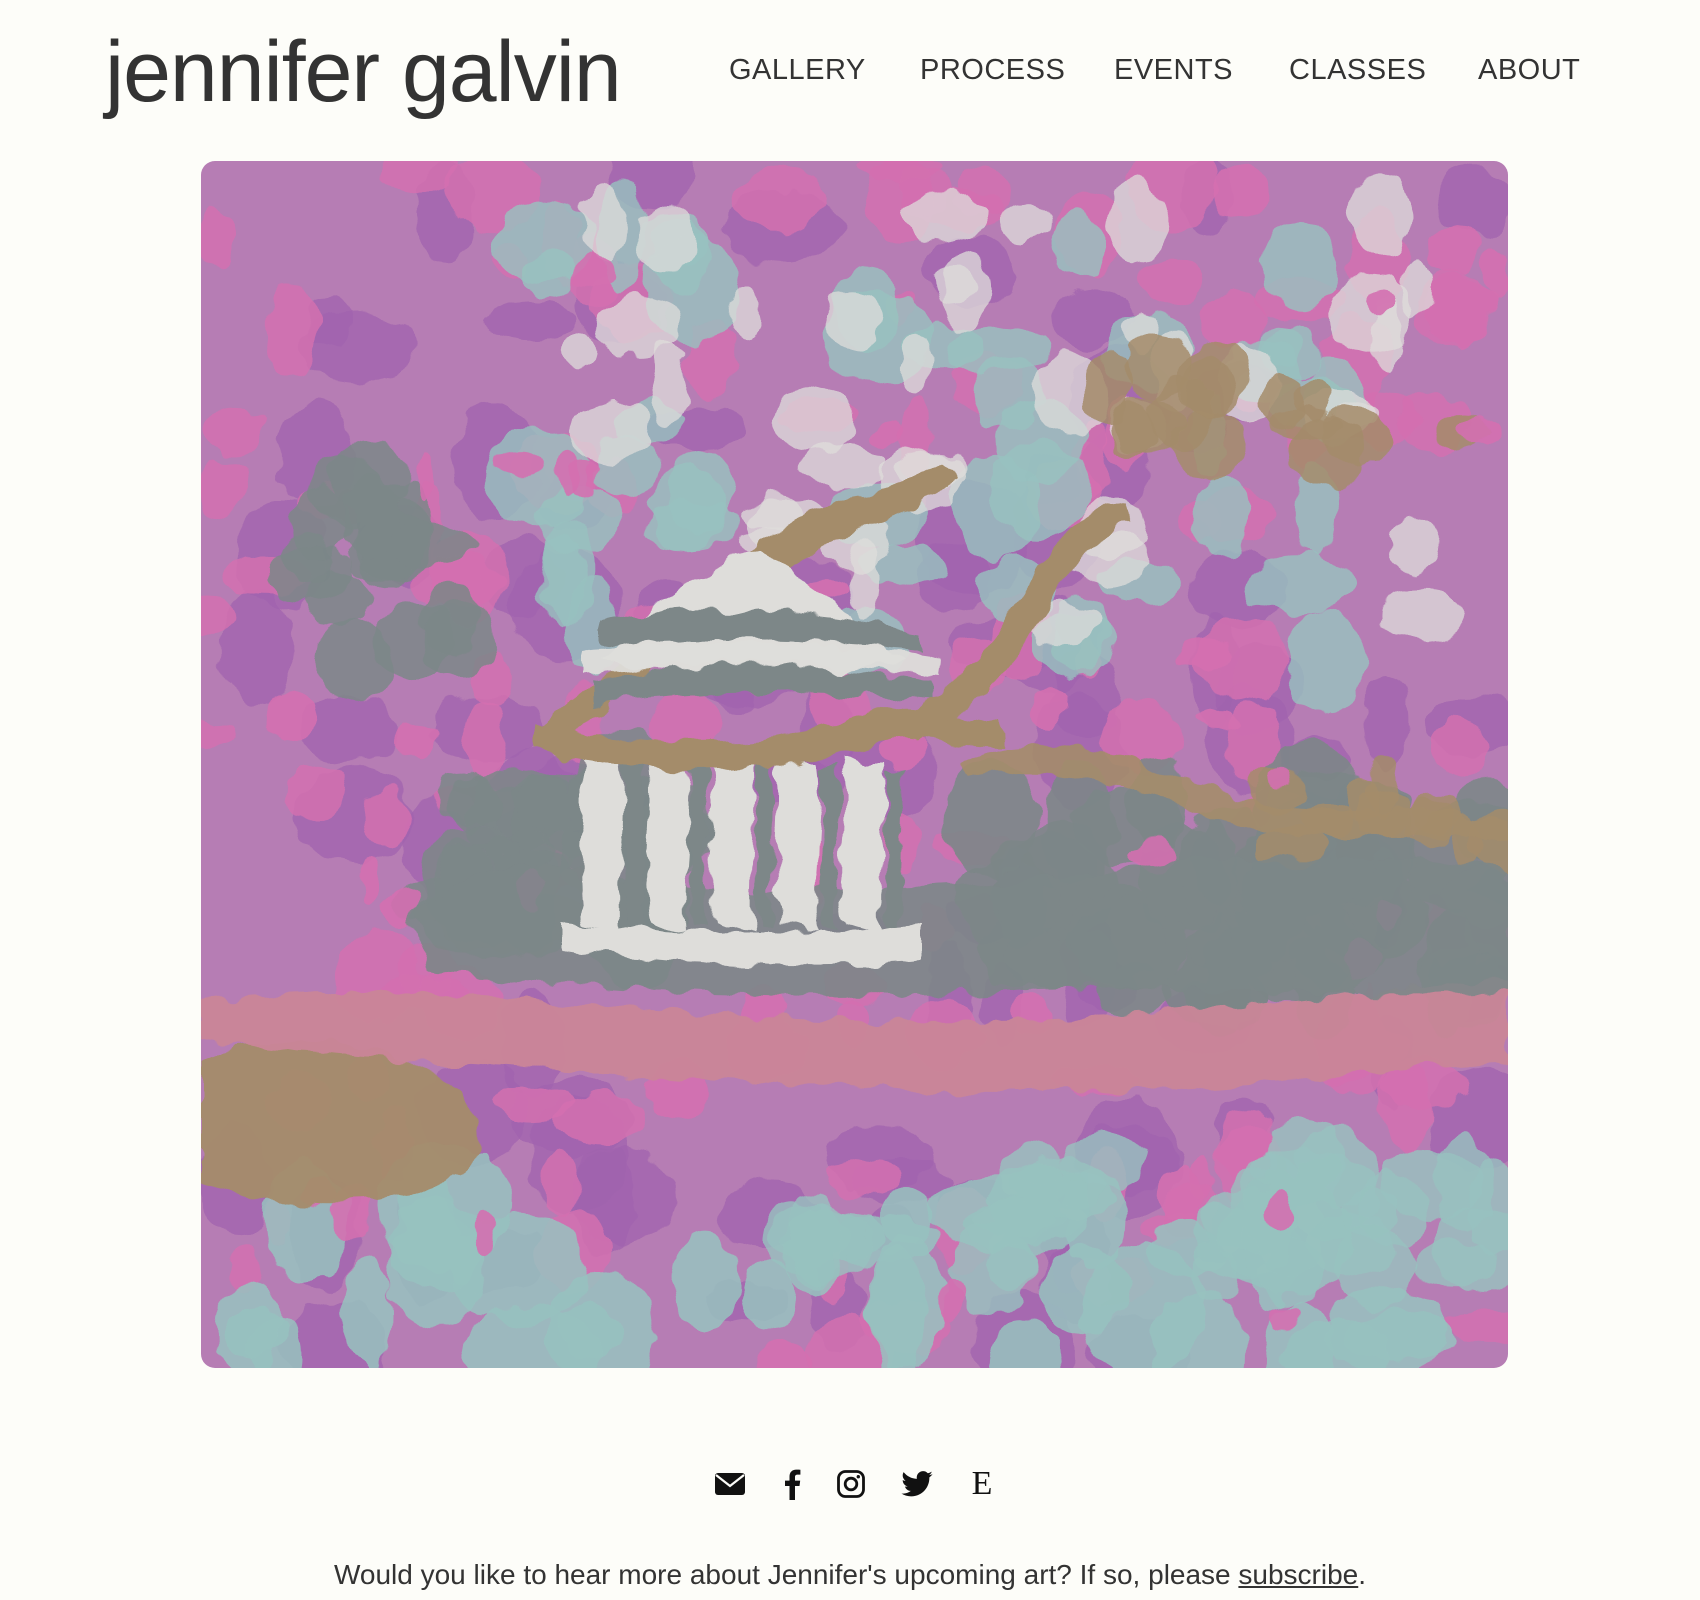 The image size is (1700, 1600). Describe the element at coordinates (730, 1484) in the screenshot. I see `envelope-icon` at that location.